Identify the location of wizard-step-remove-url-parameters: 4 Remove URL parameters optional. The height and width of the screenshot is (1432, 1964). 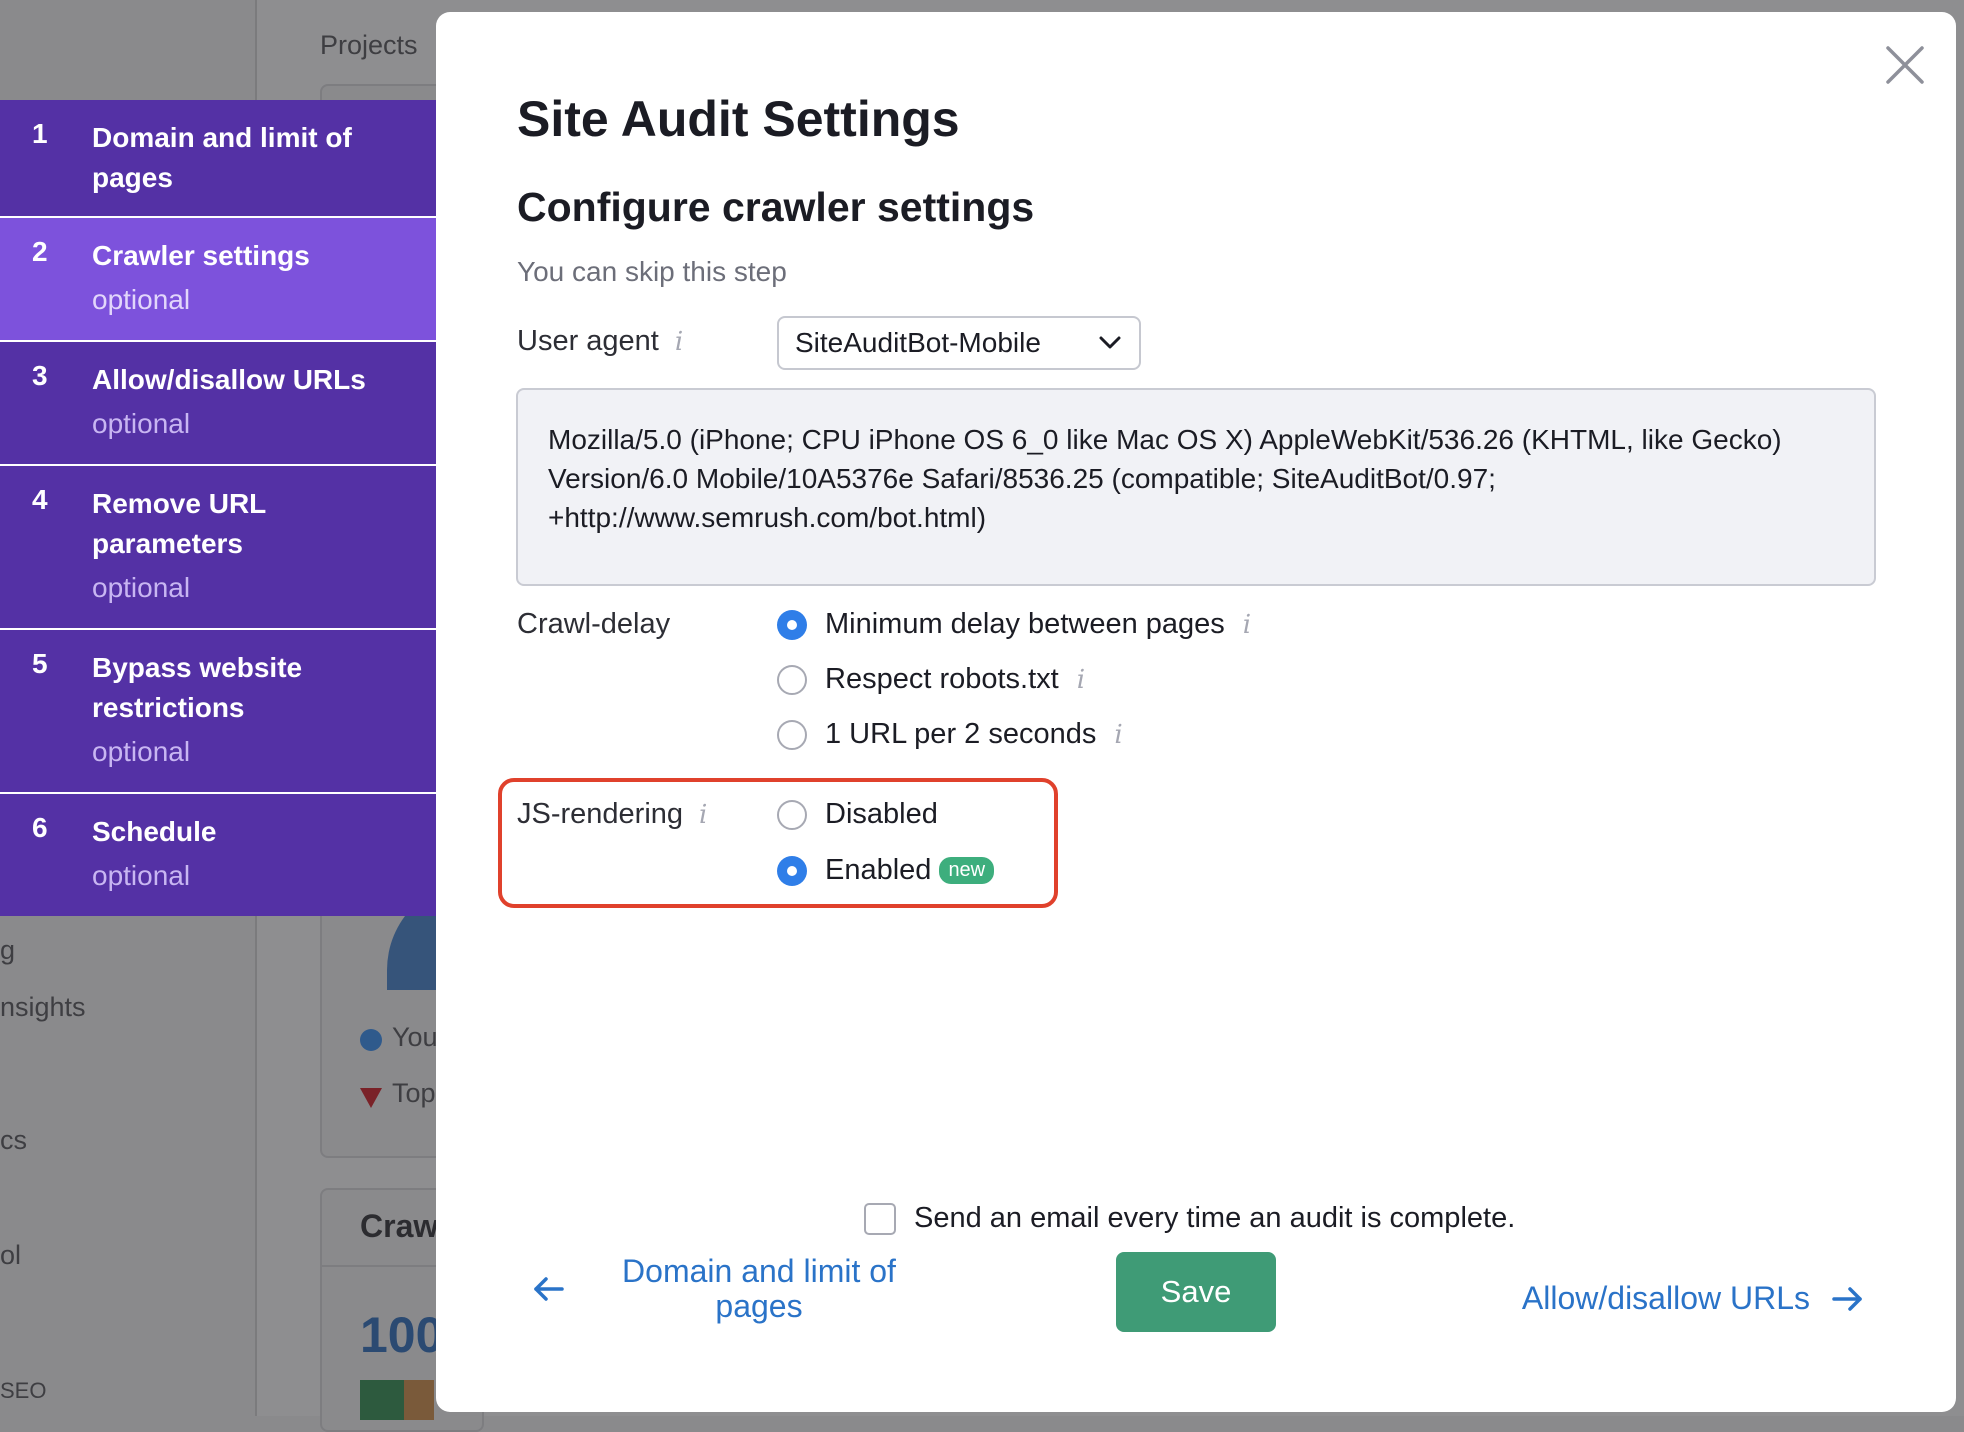
(218, 548).